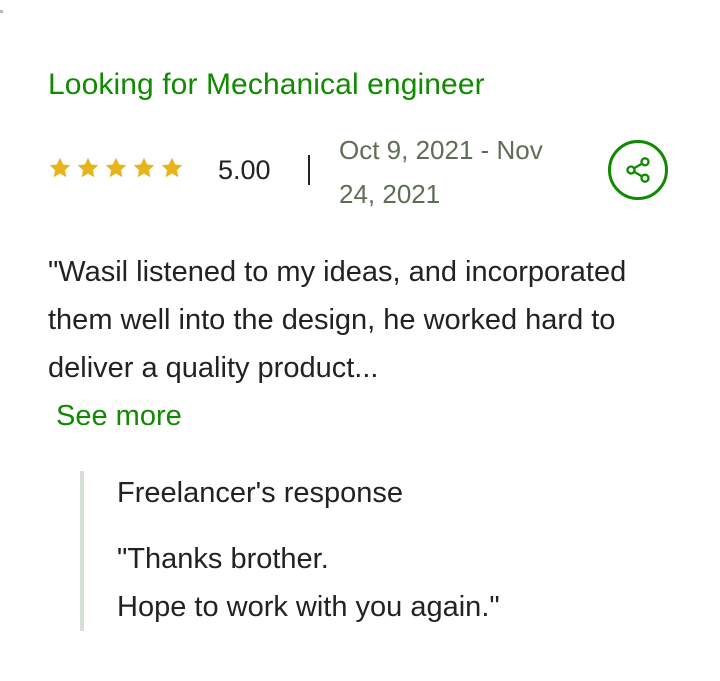  Describe the element at coordinates (260, 493) in the screenshot. I see `response-title: Freelancer's response` at that location.